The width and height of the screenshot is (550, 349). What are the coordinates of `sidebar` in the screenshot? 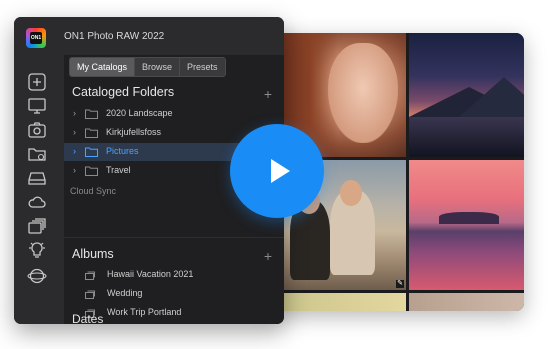 It's located at (37, 189).